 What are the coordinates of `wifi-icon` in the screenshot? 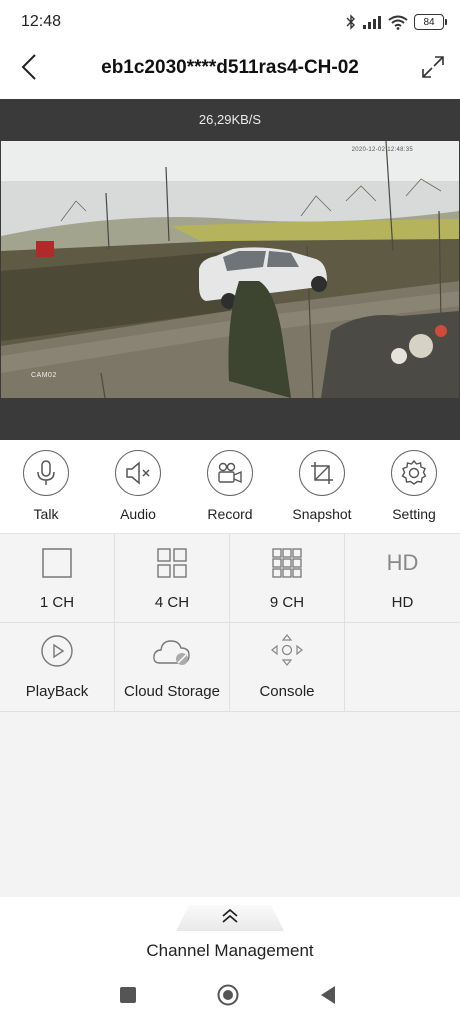 It's located at (398, 22).